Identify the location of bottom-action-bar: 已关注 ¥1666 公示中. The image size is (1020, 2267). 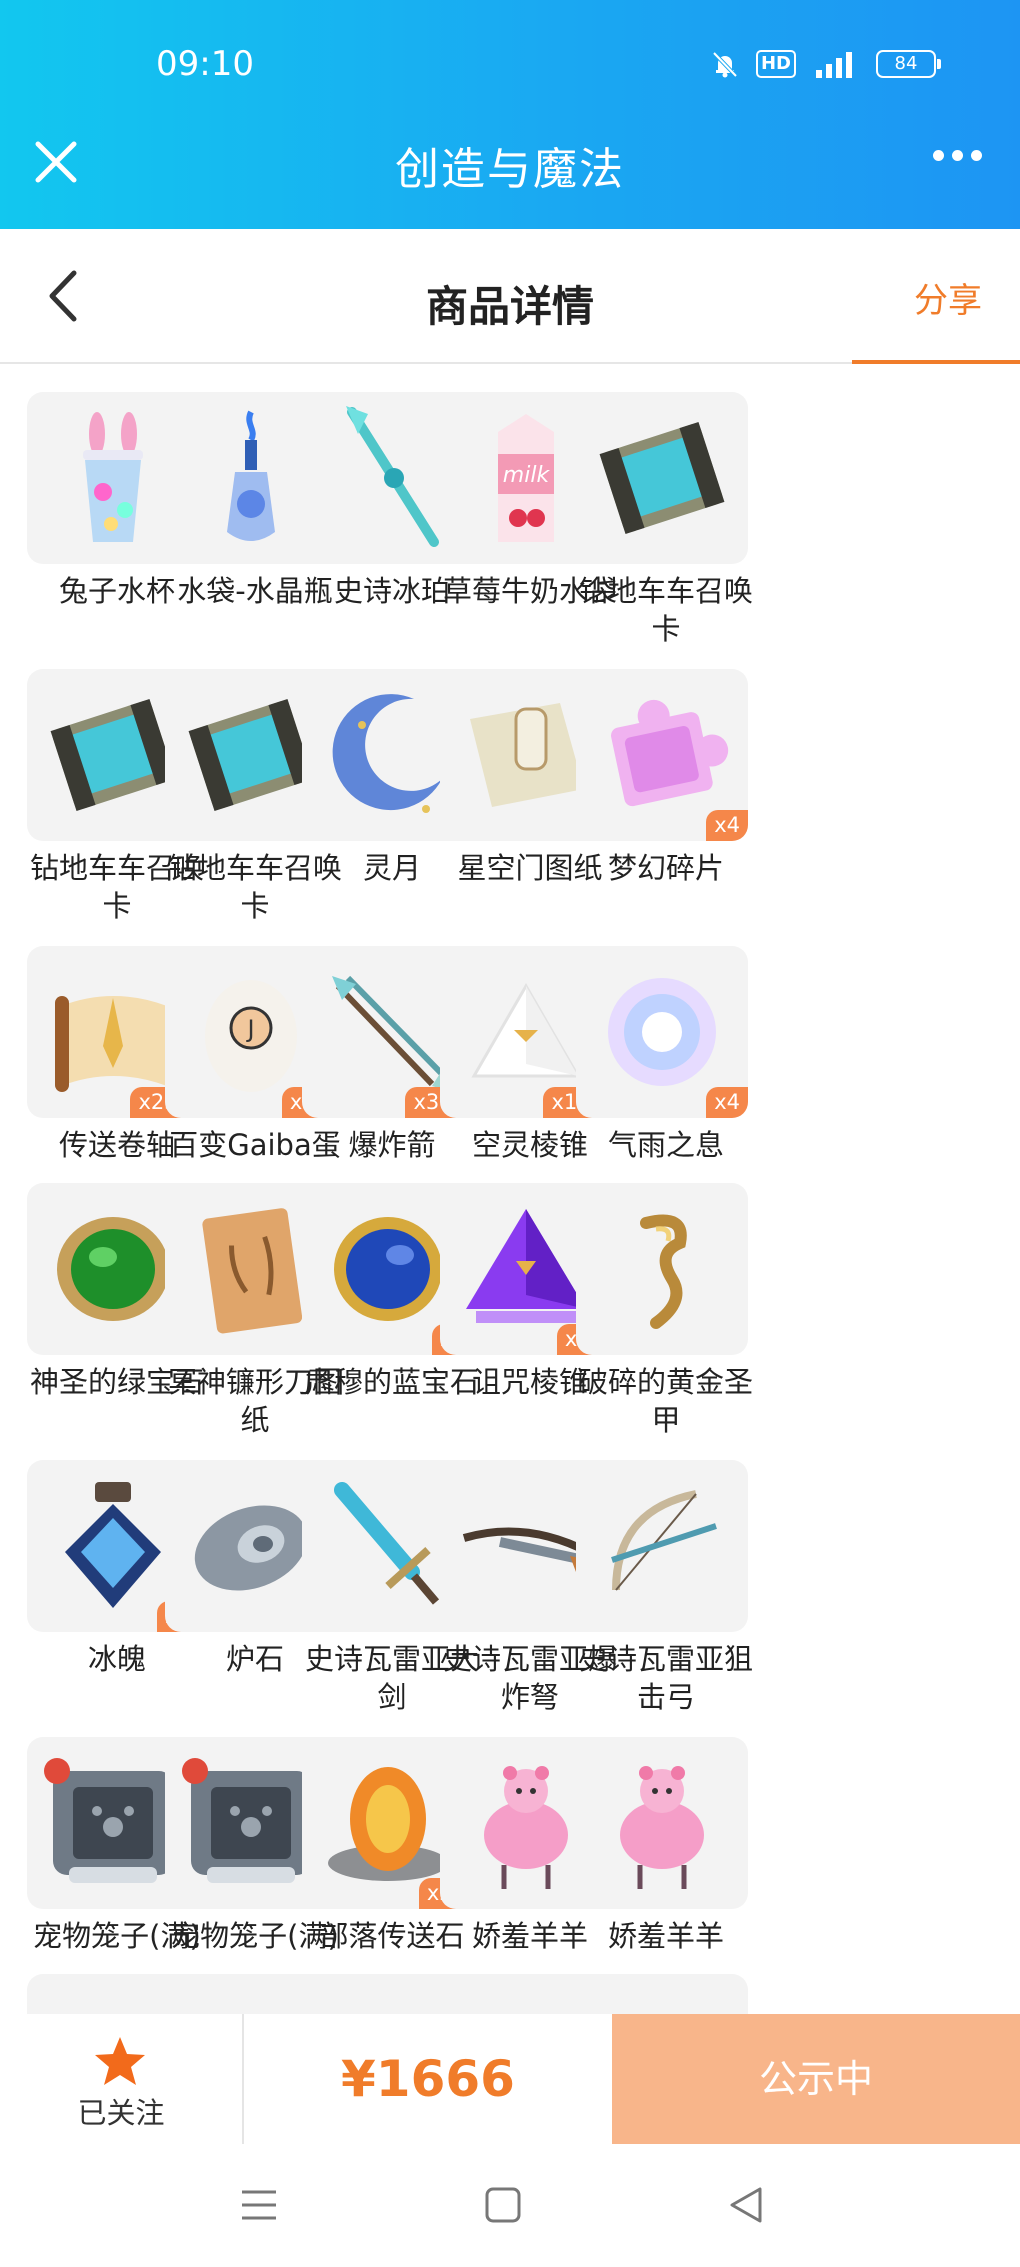
(510, 2079).